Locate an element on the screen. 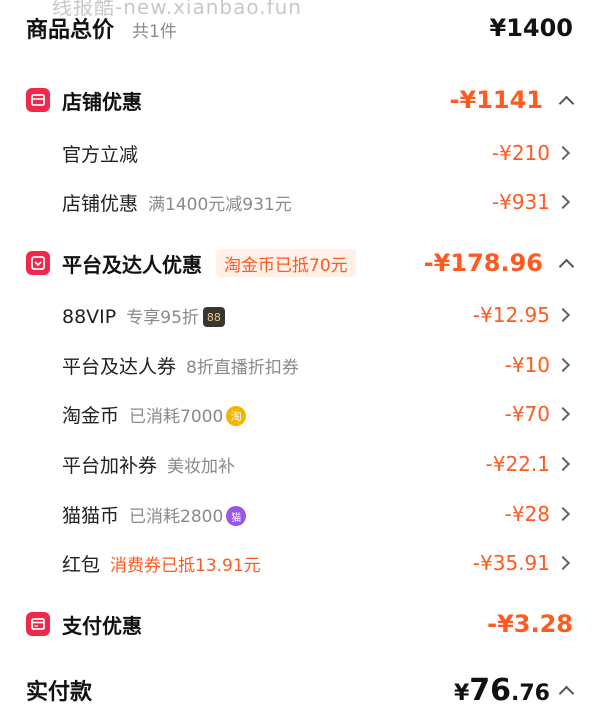 The width and height of the screenshot is (600, 715). maomaobi-coin-icon: 猫 is located at coordinates (236, 516).